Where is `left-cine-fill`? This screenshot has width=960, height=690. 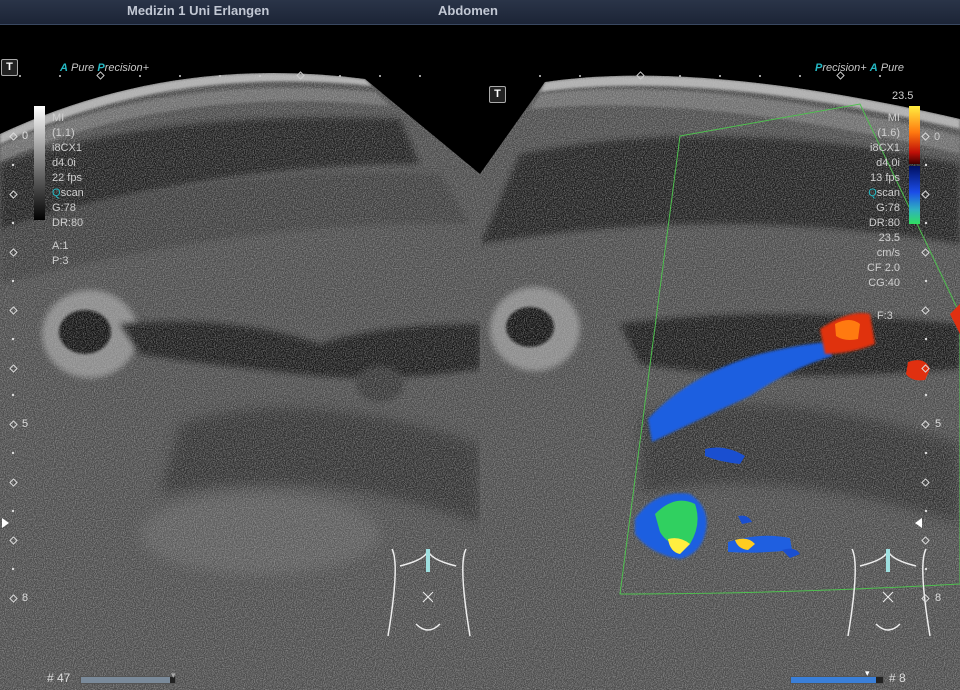
left-cine-fill is located at coordinates (126, 680).